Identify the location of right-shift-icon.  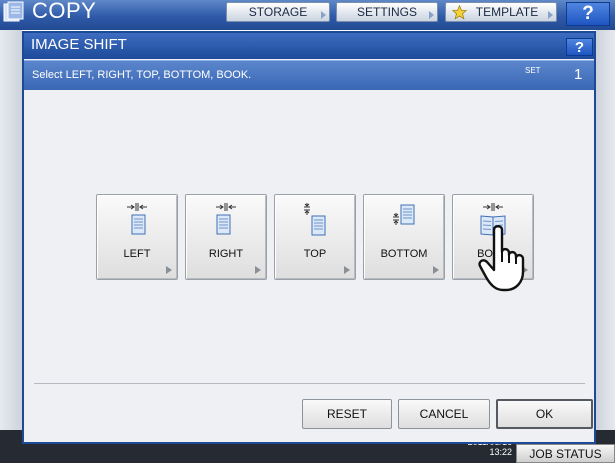
(226, 219).